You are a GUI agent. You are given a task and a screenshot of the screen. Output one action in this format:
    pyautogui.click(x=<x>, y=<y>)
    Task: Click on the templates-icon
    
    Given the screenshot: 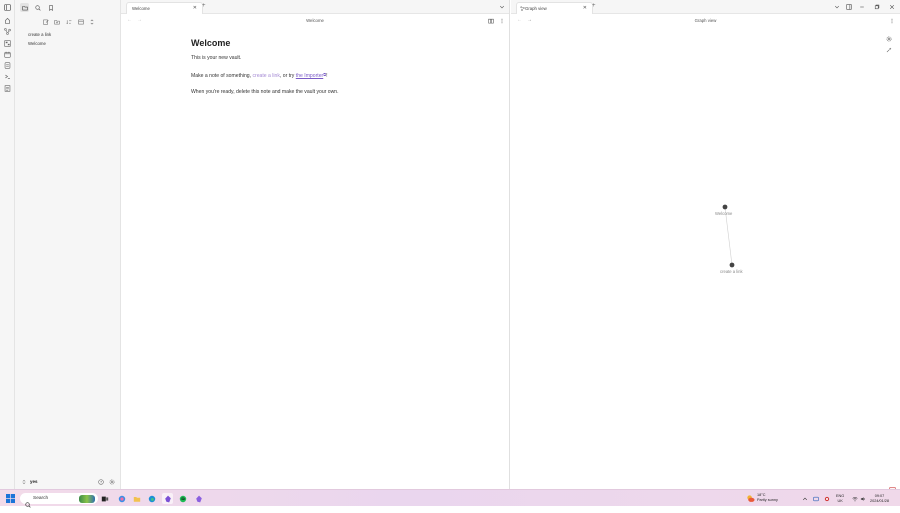 What is the action you would take?
    pyautogui.click(x=7, y=65)
    